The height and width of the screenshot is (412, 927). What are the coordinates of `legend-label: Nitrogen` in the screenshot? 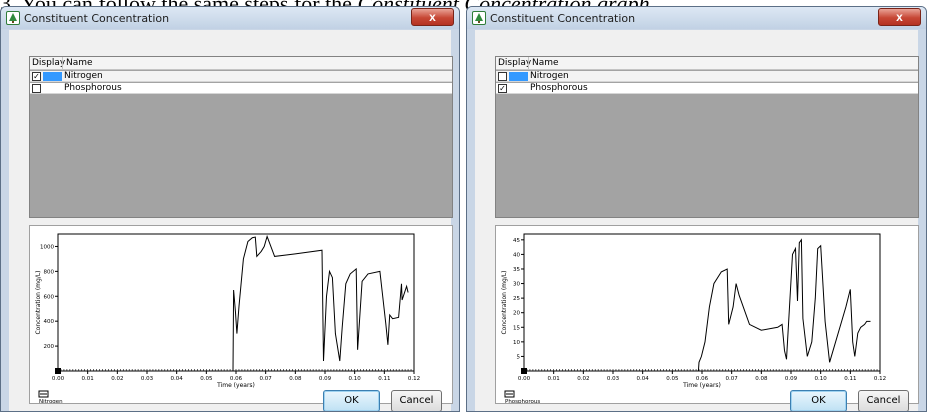 It's located at (51, 401).